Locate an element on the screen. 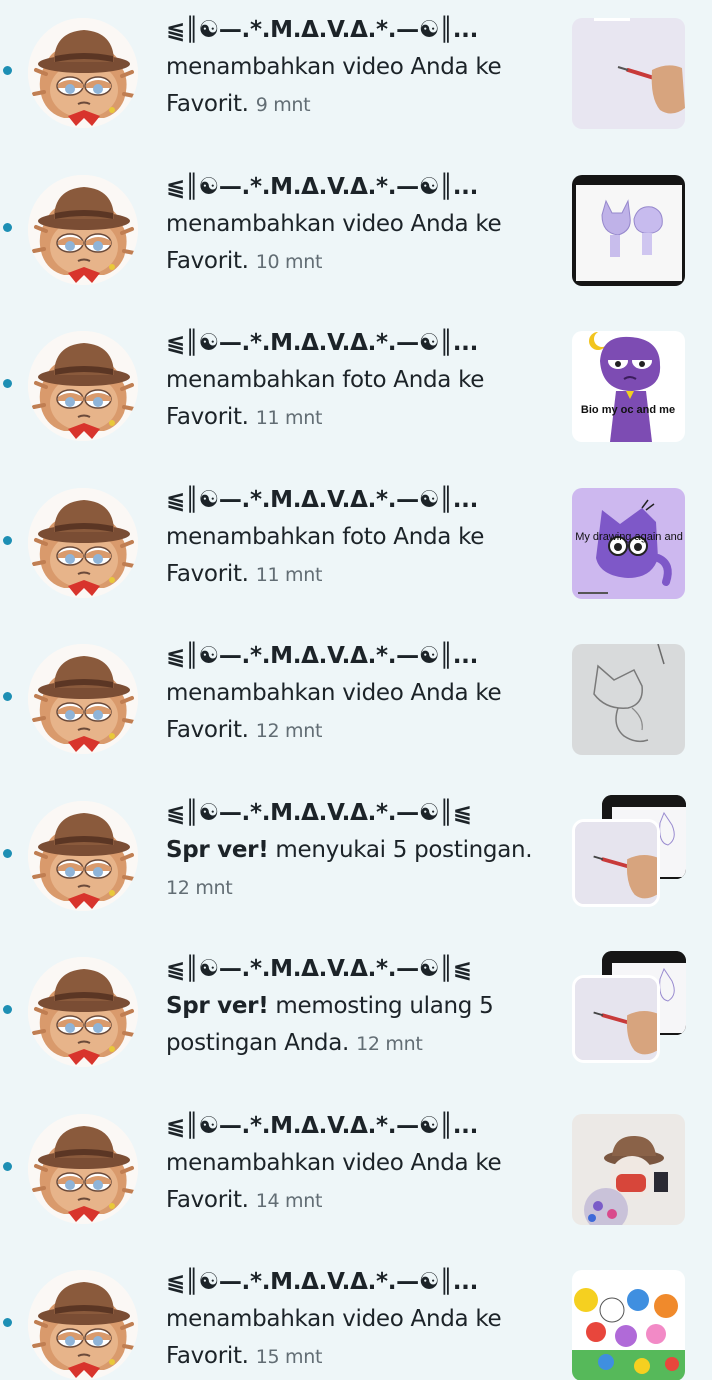 This screenshot has width=712, height=1380. thumbnail-caption: My drawing again and is located at coordinates (629, 537).